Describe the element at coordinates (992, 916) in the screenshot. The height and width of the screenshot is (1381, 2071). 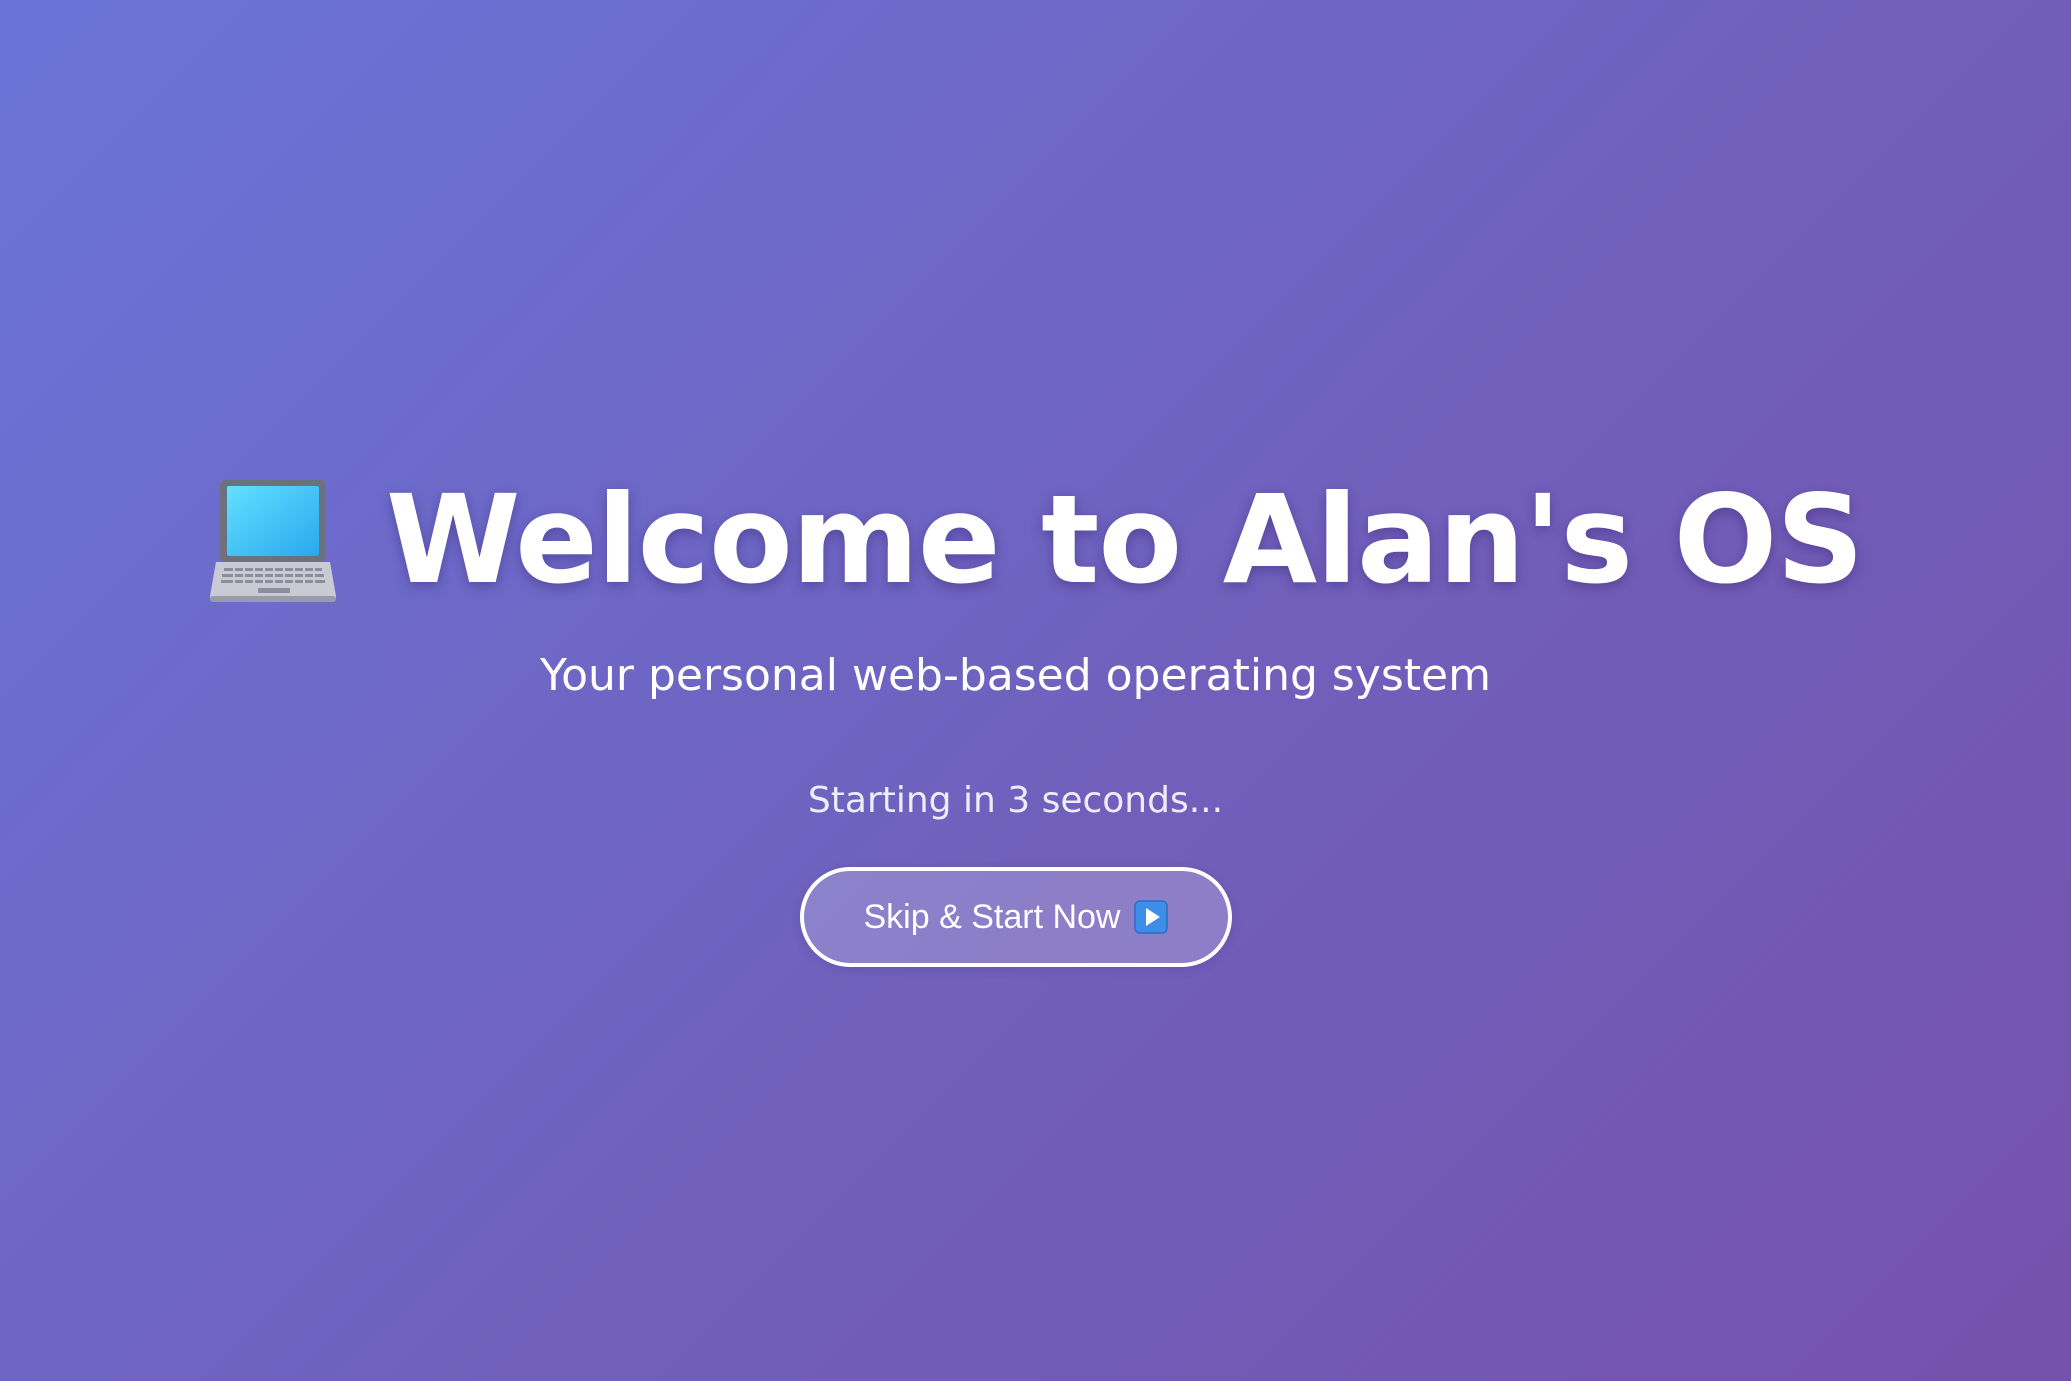
I see `skip-start-button-label: Skip & Start Now` at that location.